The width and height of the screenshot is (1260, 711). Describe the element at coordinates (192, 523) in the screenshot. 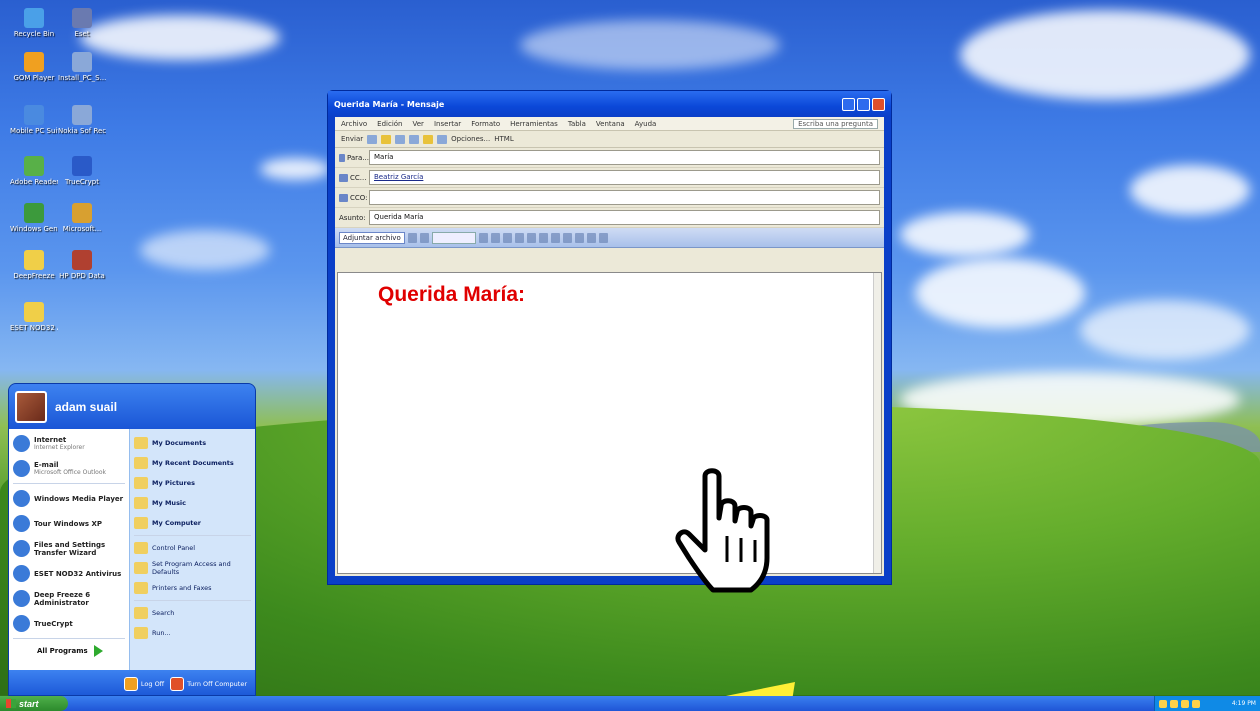

I see `start-menu-place: My Computer` at that location.